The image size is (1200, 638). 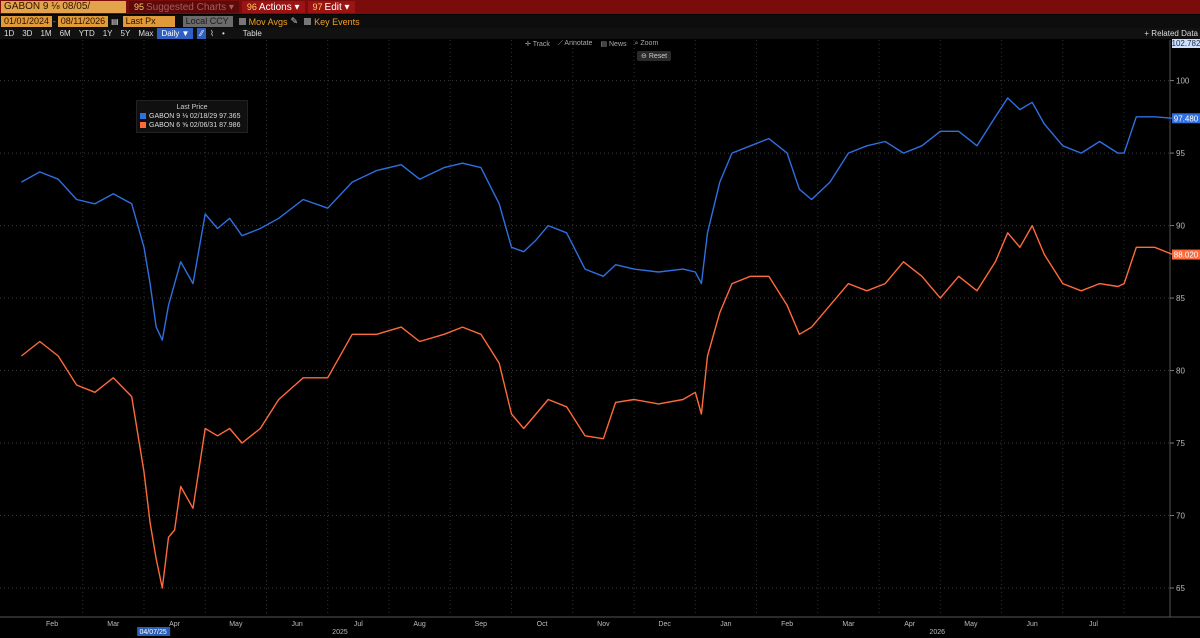 I want to click on y-tick-label: 70, so click(x=1180, y=516).